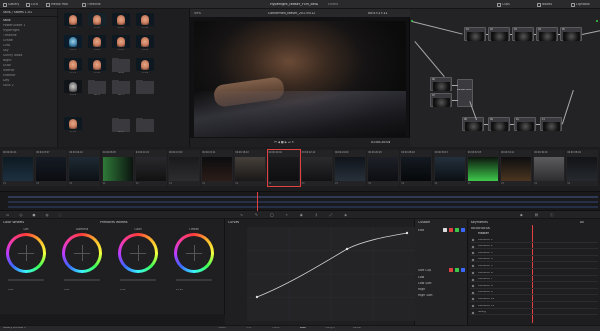  What do you see at coordinates (257, 202) in the screenshot?
I see `playhead` at bounding box center [257, 202].